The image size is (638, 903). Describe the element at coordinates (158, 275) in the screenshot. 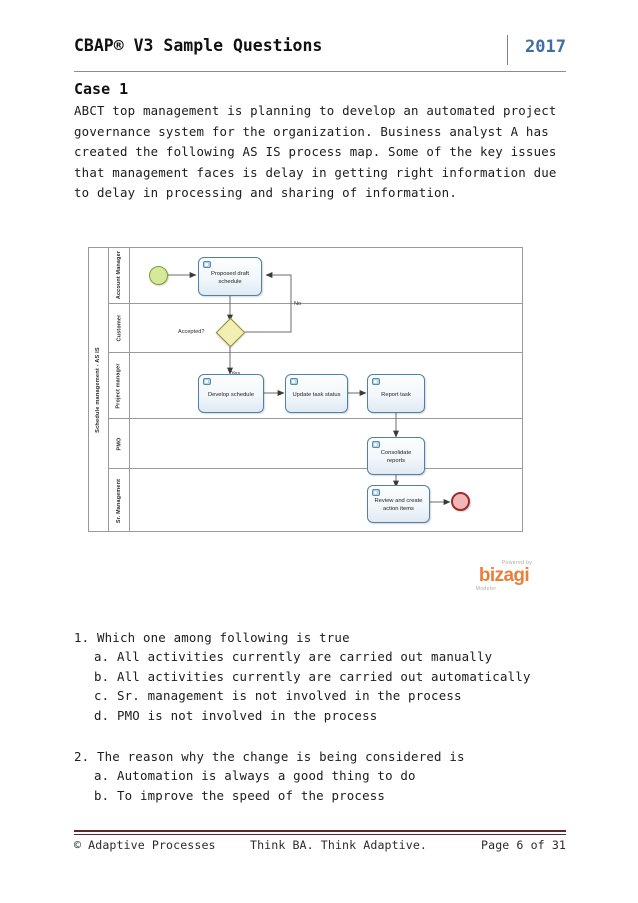

I see `start-event` at that location.